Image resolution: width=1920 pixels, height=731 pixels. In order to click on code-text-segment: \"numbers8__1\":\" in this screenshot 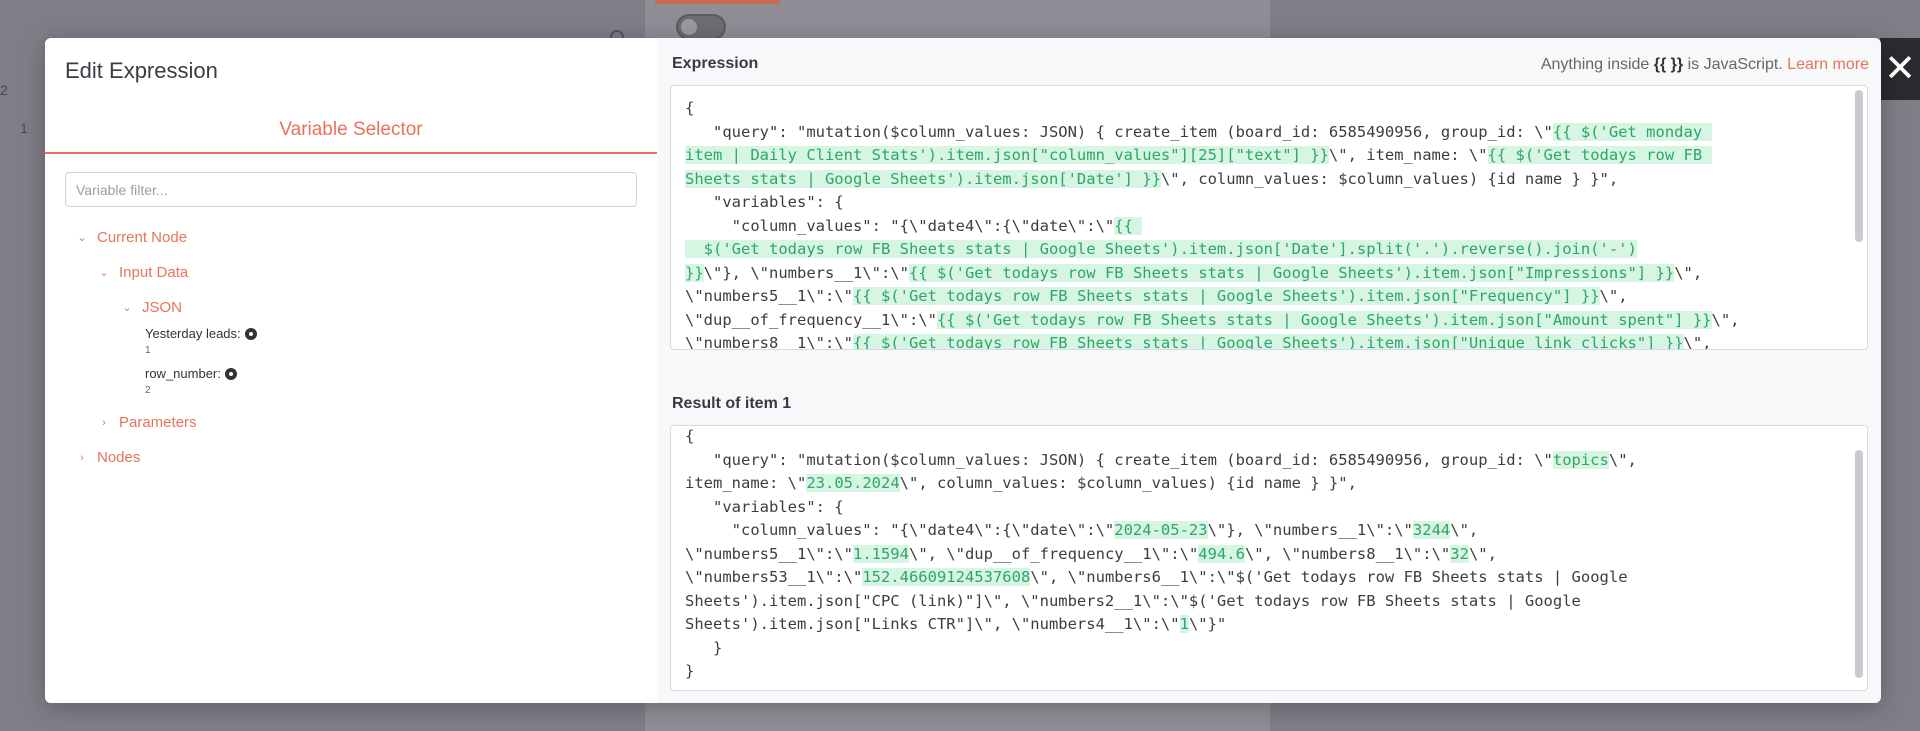, I will do `click(769, 342)`.